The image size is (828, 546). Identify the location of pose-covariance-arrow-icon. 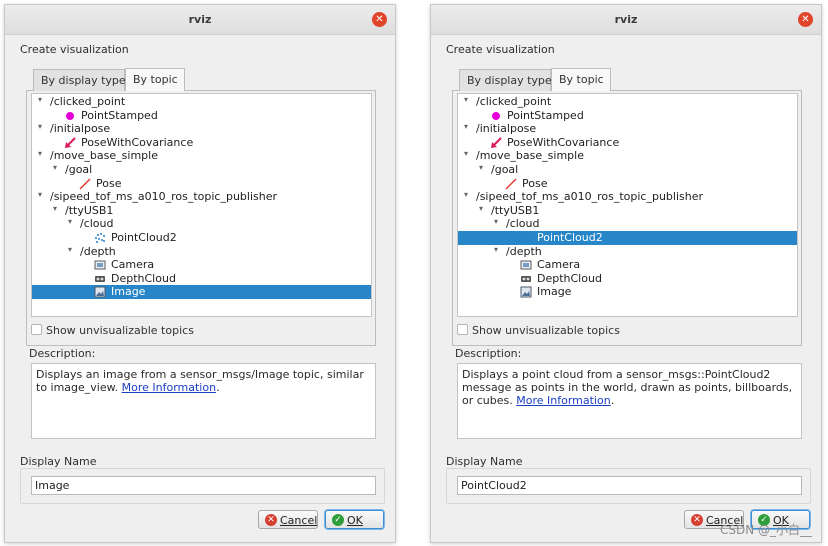
(70, 143).